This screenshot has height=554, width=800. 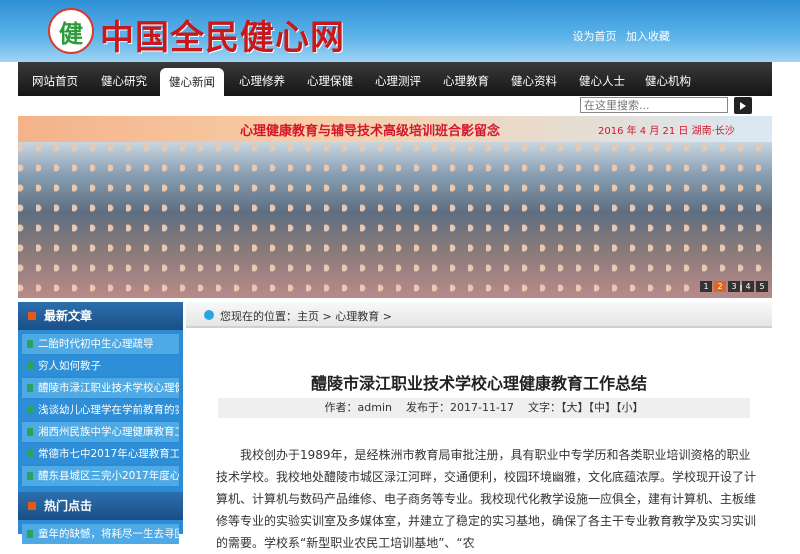 I want to click on article-meta: 作者：admin 发布于：2017-11-17 文字：【大】【中】【小】, so click(x=484, y=408).